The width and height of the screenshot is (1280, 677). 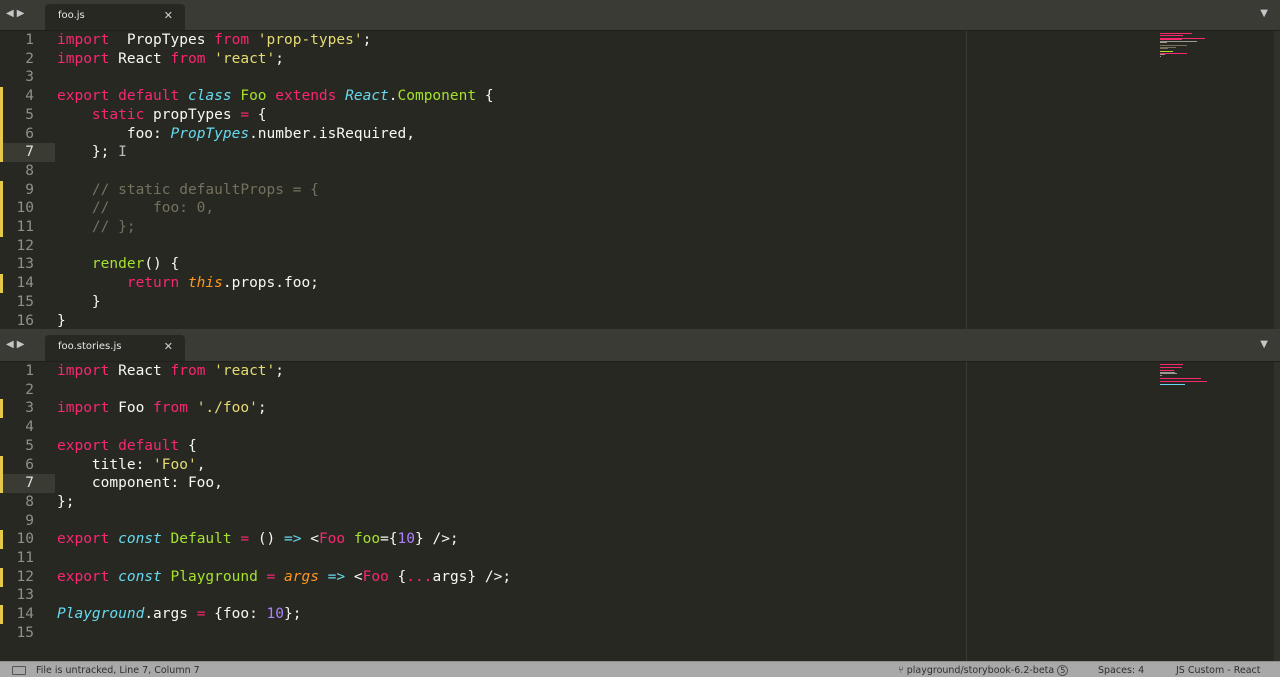 I want to click on code-line: 3 import Foo from './foo';, so click(x=640, y=409).